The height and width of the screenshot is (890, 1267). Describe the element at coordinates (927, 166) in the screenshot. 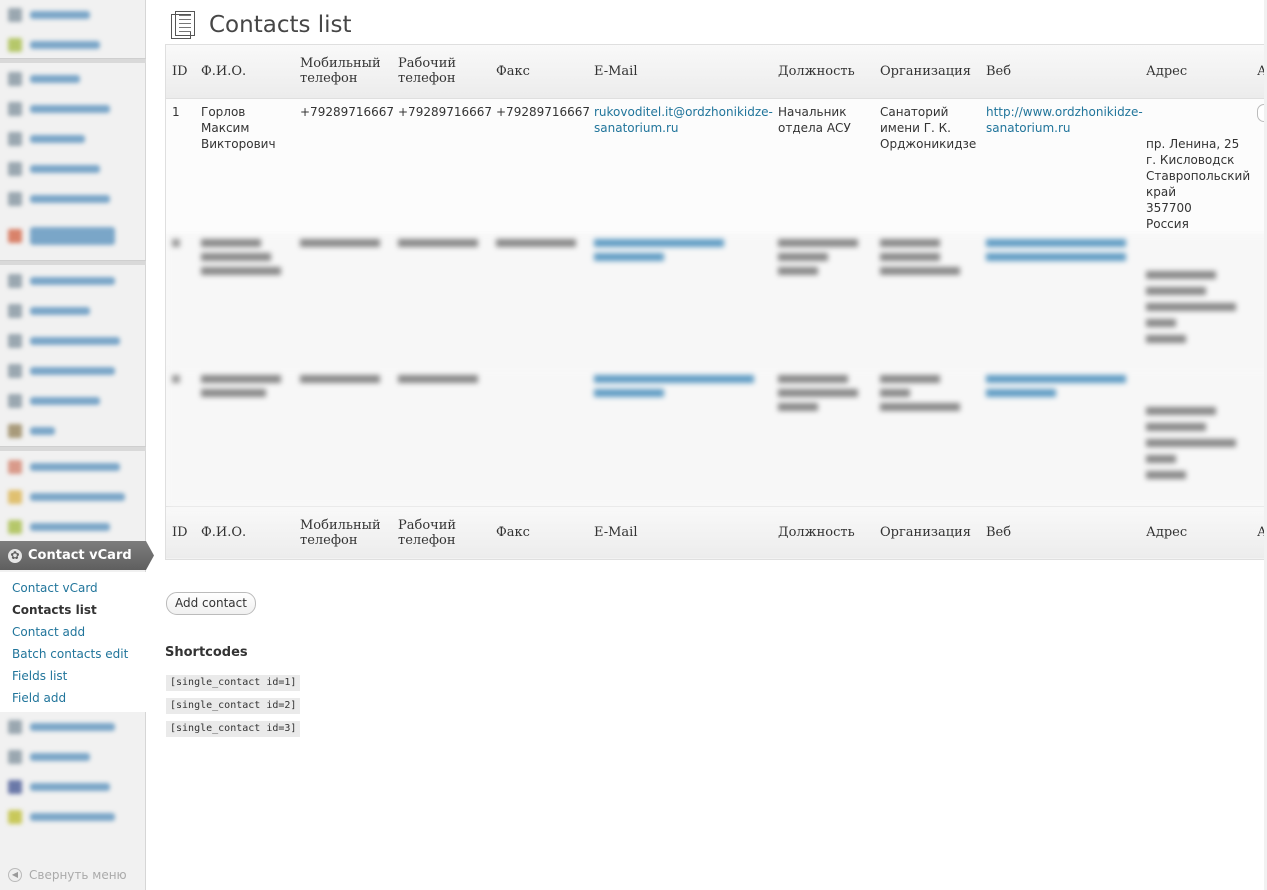

I see `cell-organization: Санаторий имени Г. К. Орджоникидзе` at that location.